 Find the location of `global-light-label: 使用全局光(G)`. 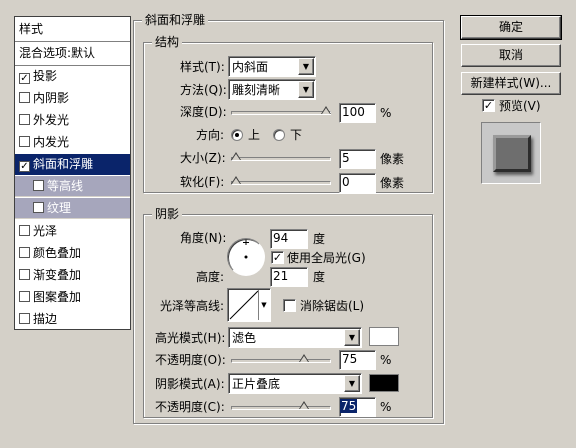

global-light-label: 使用全局光(G) is located at coordinates (326, 258).